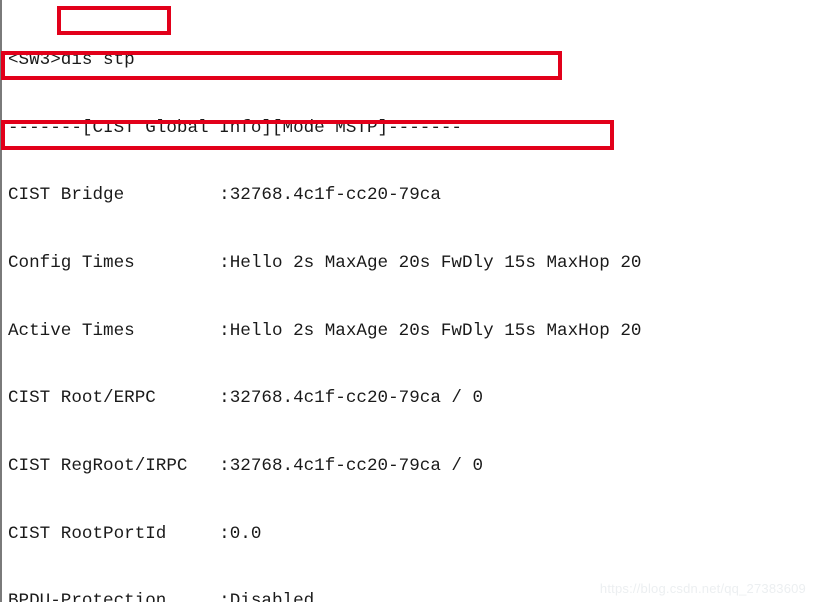 This screenshot has width=816, height=602. I want to click on watermark-text: https://blog.csdn.net/qq_27383609, so click(702, 588).